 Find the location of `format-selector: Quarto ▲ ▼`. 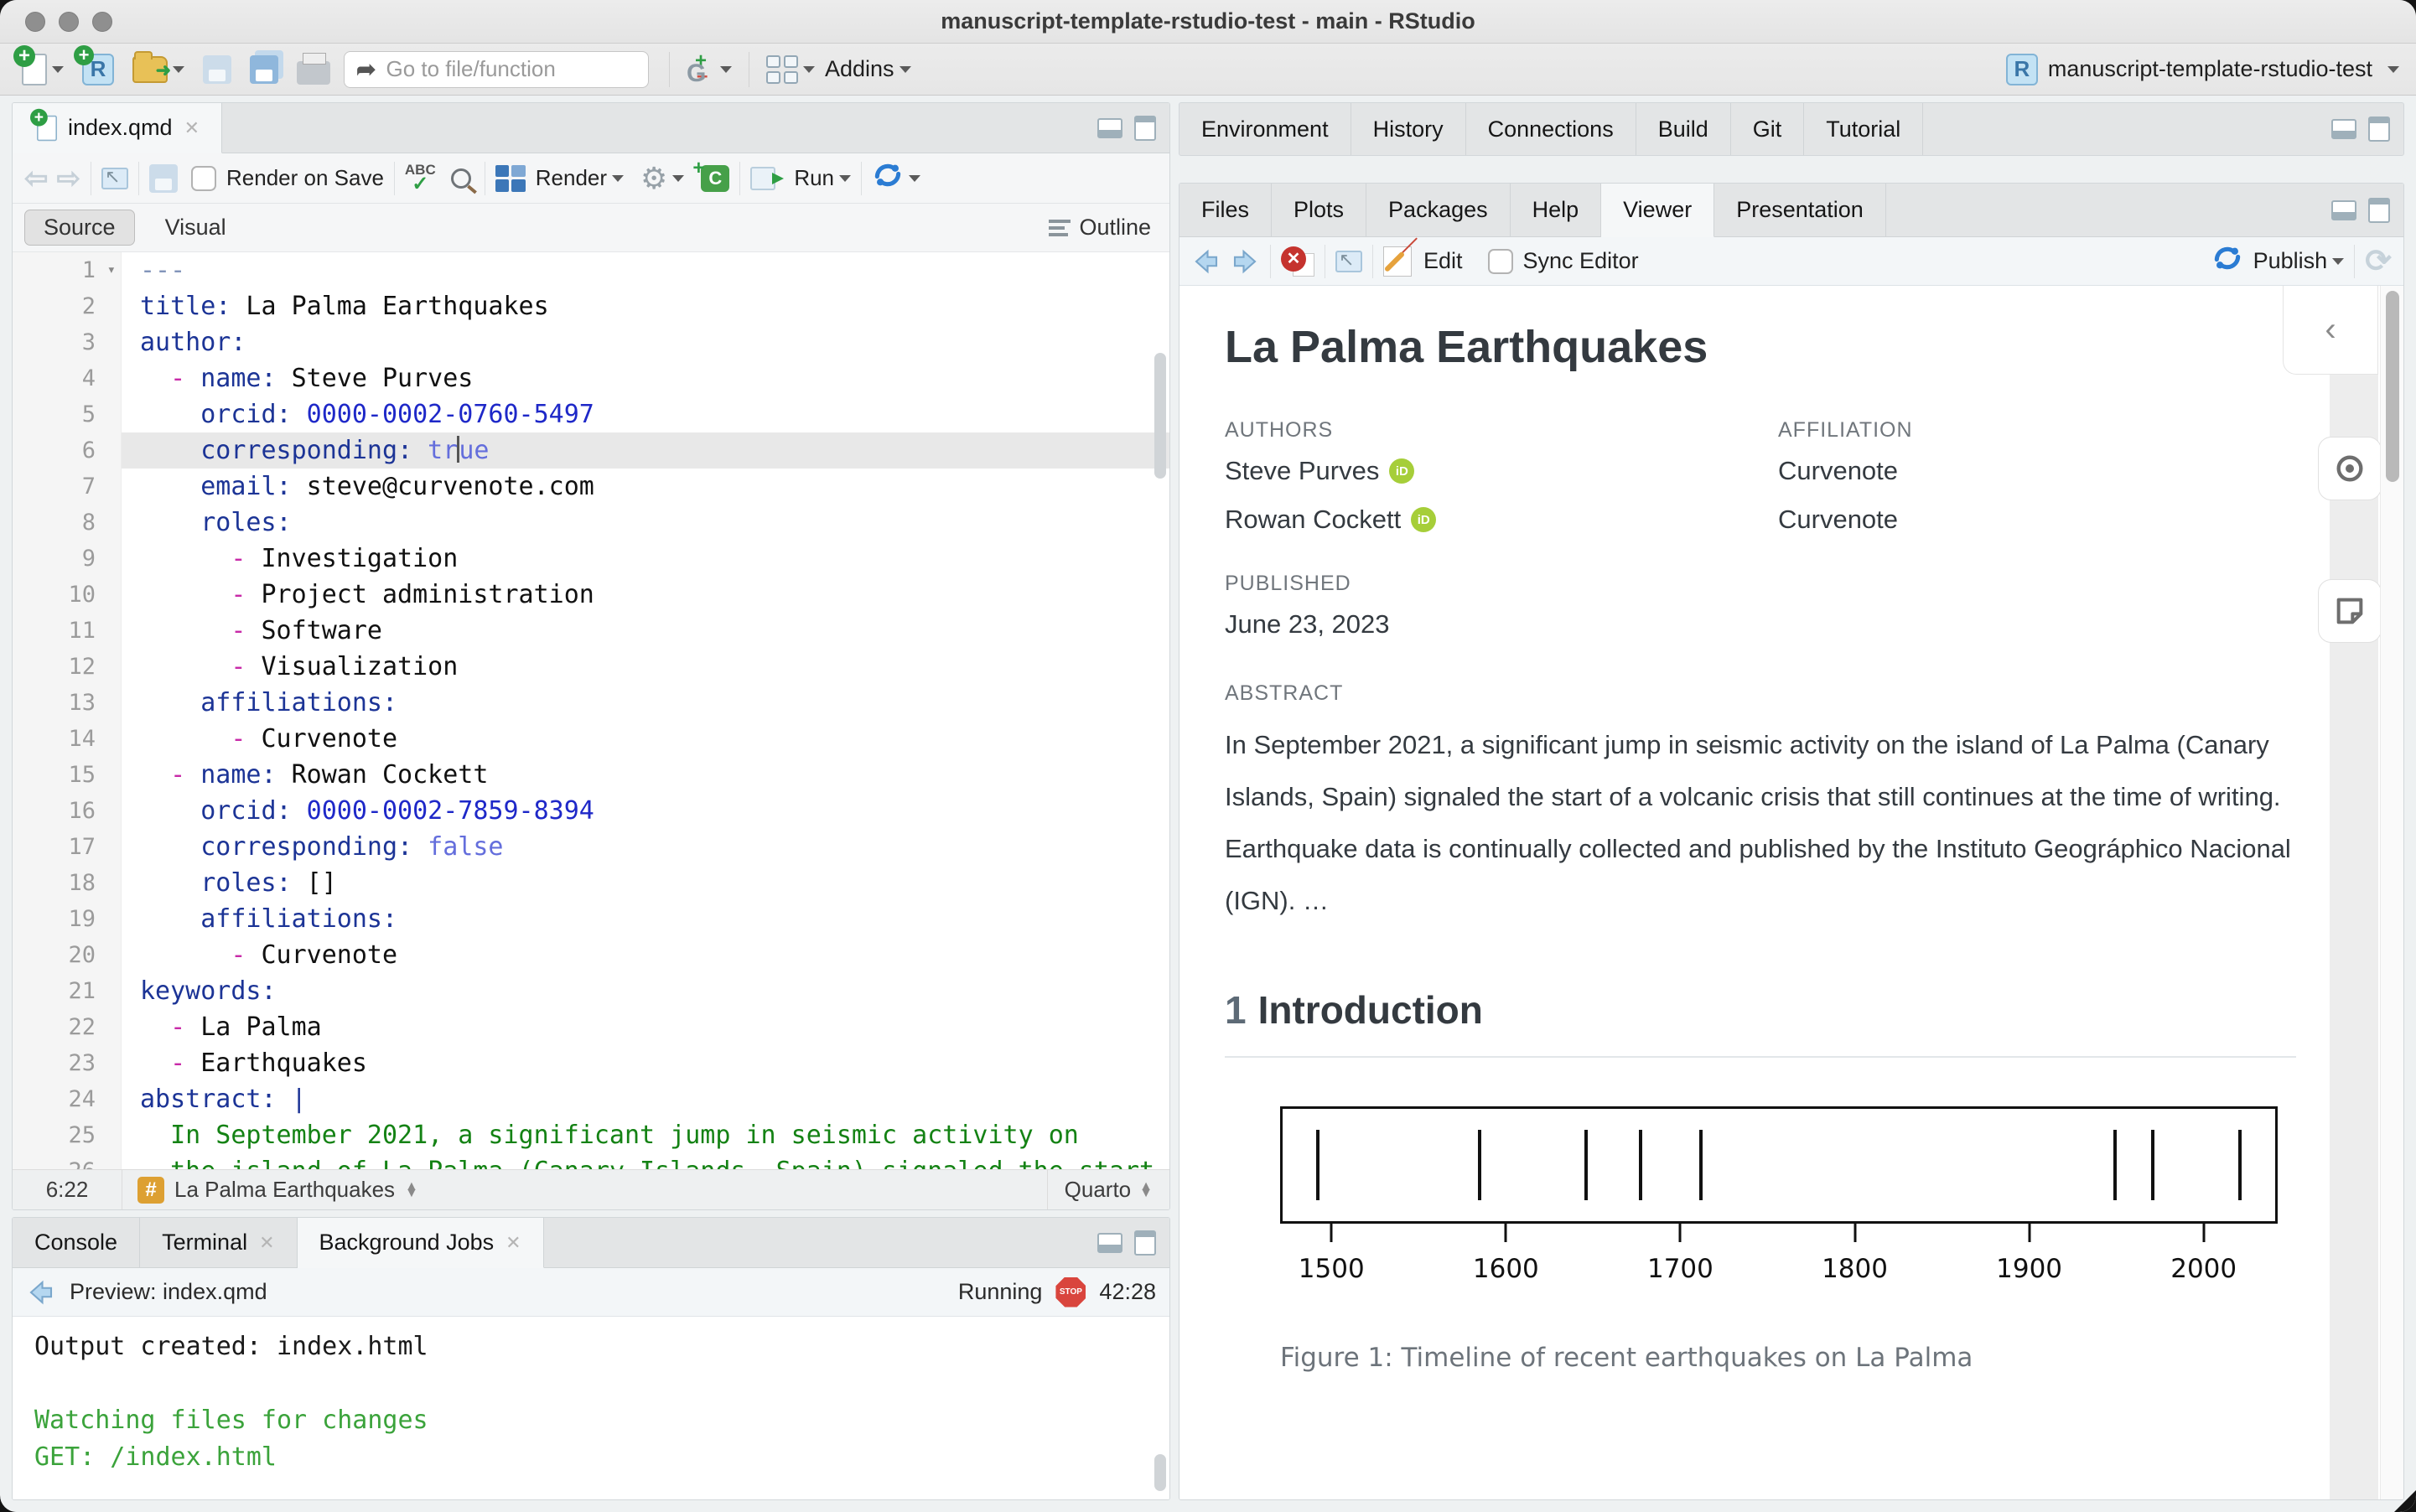

format-selector: Quarto ▲ ▼ is located at coordinates (1107, 1189).